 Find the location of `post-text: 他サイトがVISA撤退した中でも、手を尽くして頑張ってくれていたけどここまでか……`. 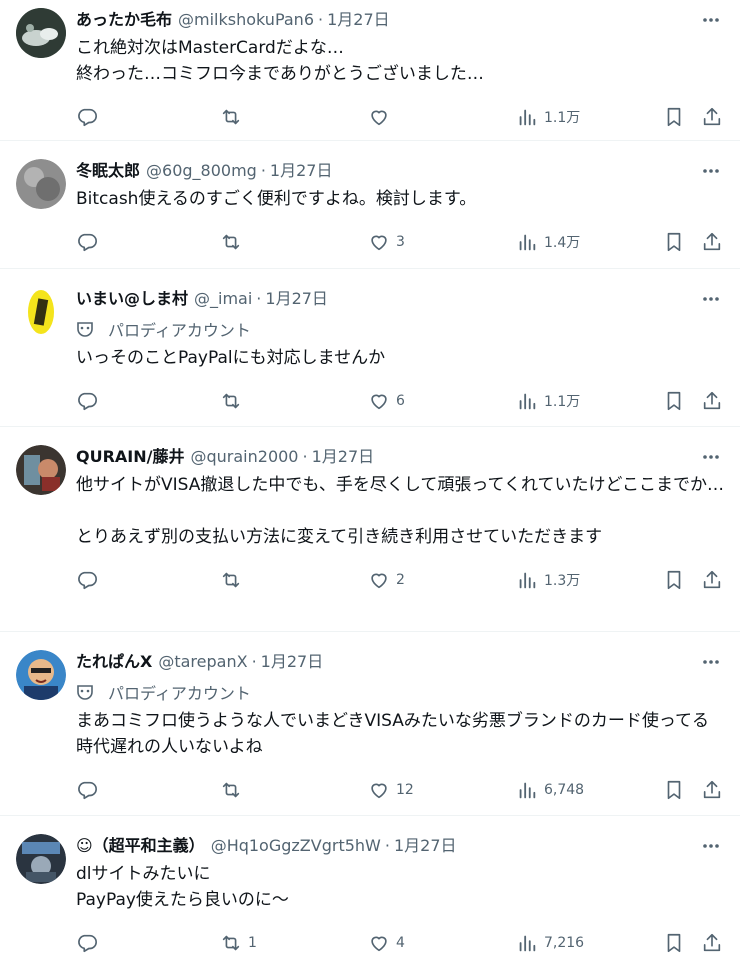

post-text: 他サイトがVISA撤退した中でも、手を尽くして頑張ってくれていたけどここまでか…… is located at coordinates (400, 511).